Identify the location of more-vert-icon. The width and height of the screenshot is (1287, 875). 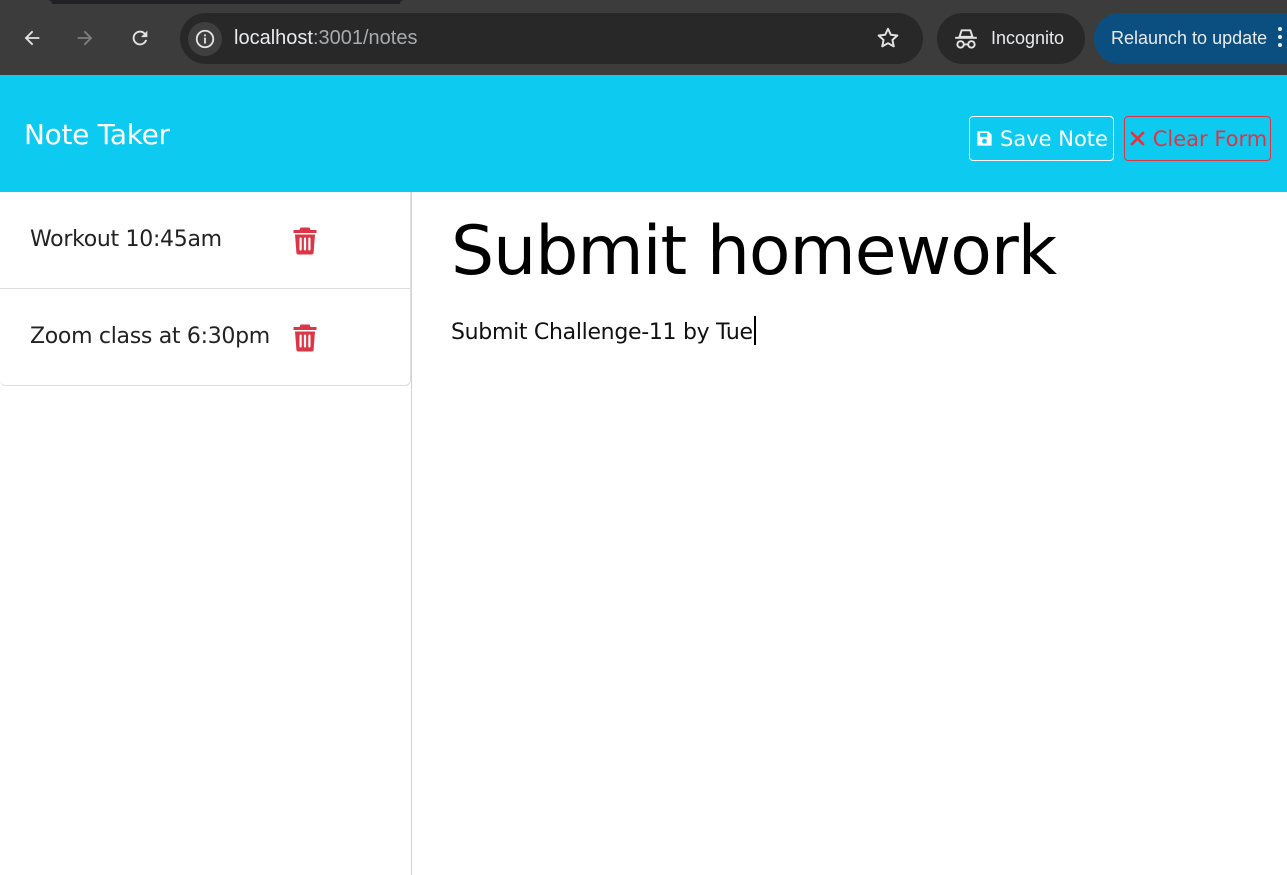
(1281, 39).